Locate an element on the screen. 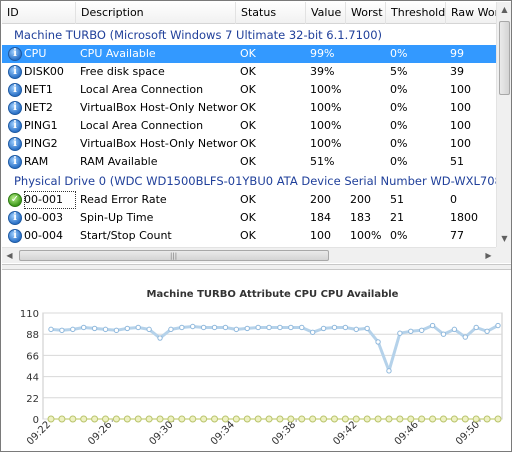 Image resolution: width=512 pixels, height=452 pixels. table-row: i RAM RAM Available OK 51% 0% 51 is located at coordinates (249, 162).